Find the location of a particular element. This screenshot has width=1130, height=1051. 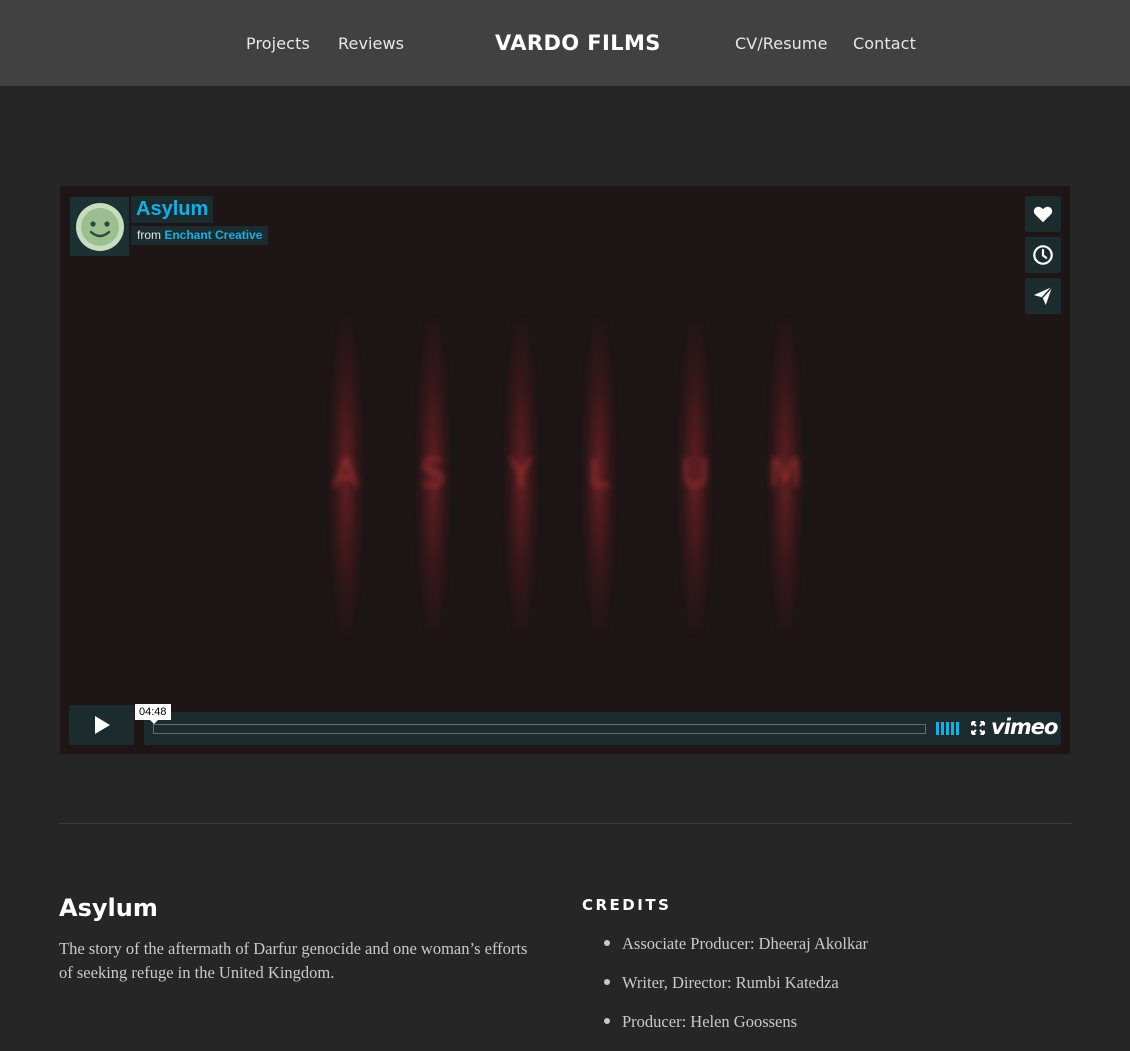

clock-icon is located at coordinates (1043, 255).